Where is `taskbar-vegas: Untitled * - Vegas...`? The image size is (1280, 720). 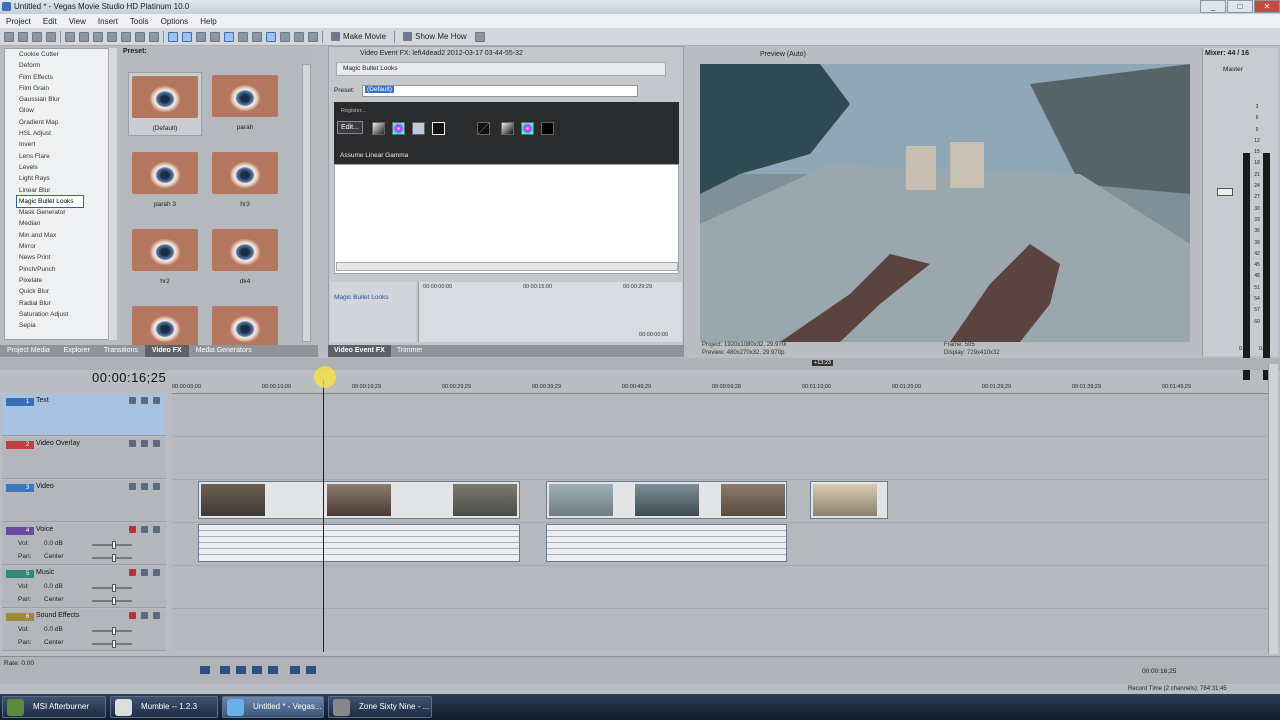 taskbar-vegas: Untitled * - Vegas... is located at coordinates (273, 707).